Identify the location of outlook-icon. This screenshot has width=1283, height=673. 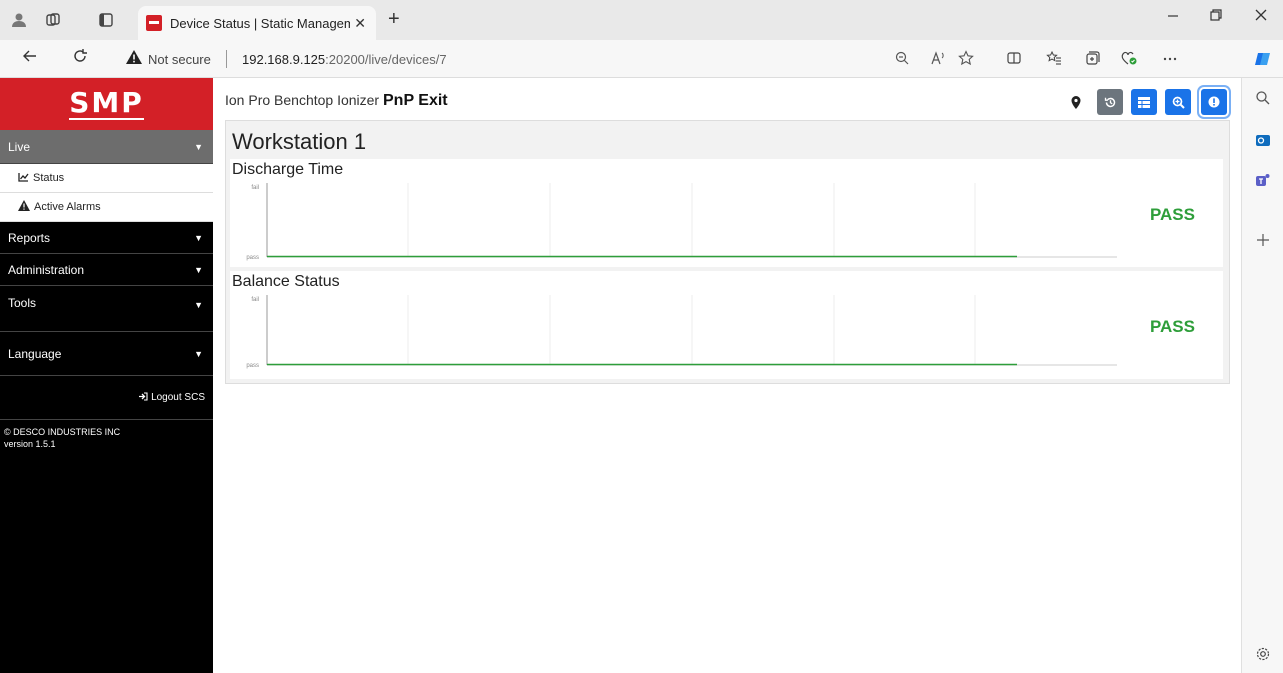
(1263, 140).